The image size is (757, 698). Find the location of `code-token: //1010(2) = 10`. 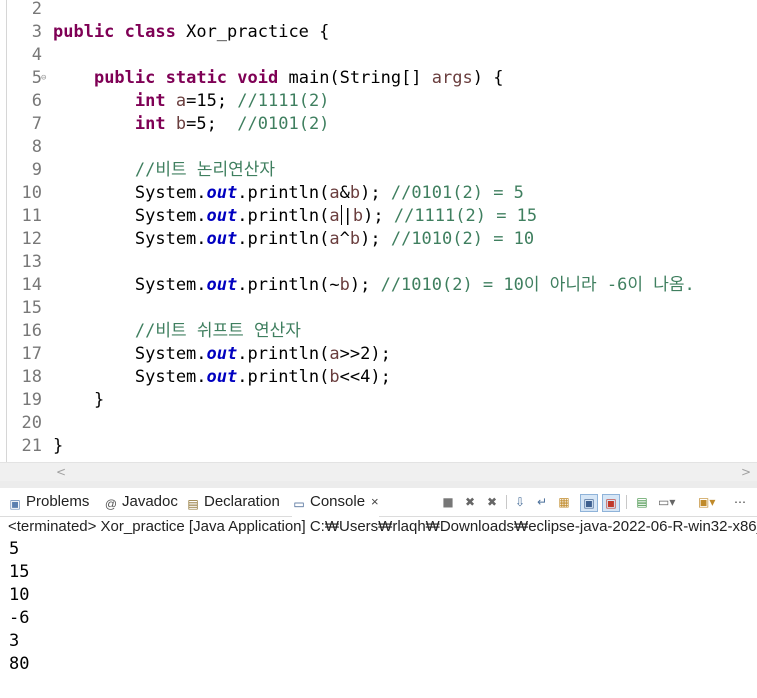

code-token: //1010(2) = 10 is located at coordinates (462, 239).